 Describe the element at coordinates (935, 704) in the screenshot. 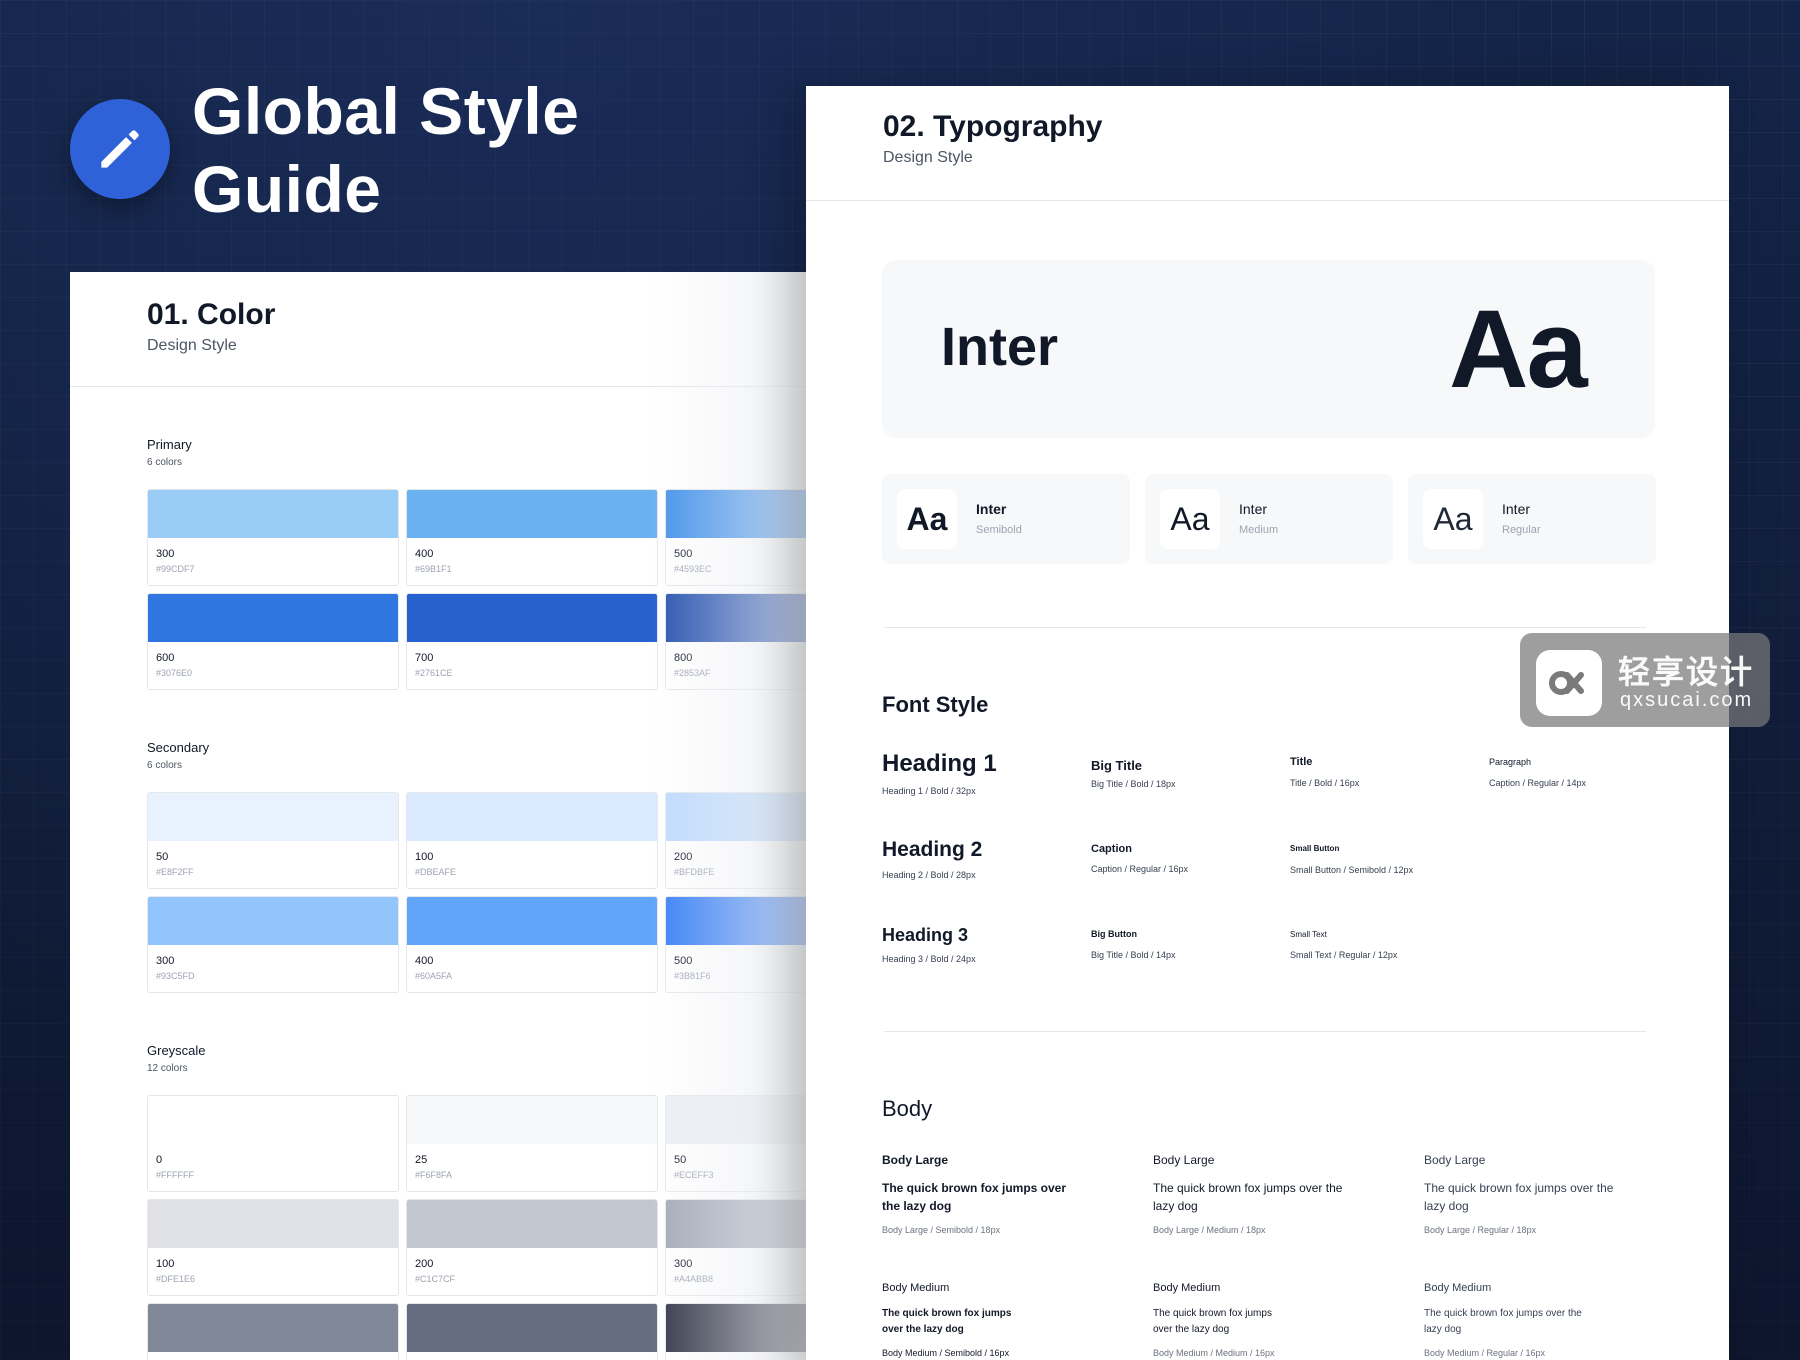

I see `font-style-title: Font Style` at that location.